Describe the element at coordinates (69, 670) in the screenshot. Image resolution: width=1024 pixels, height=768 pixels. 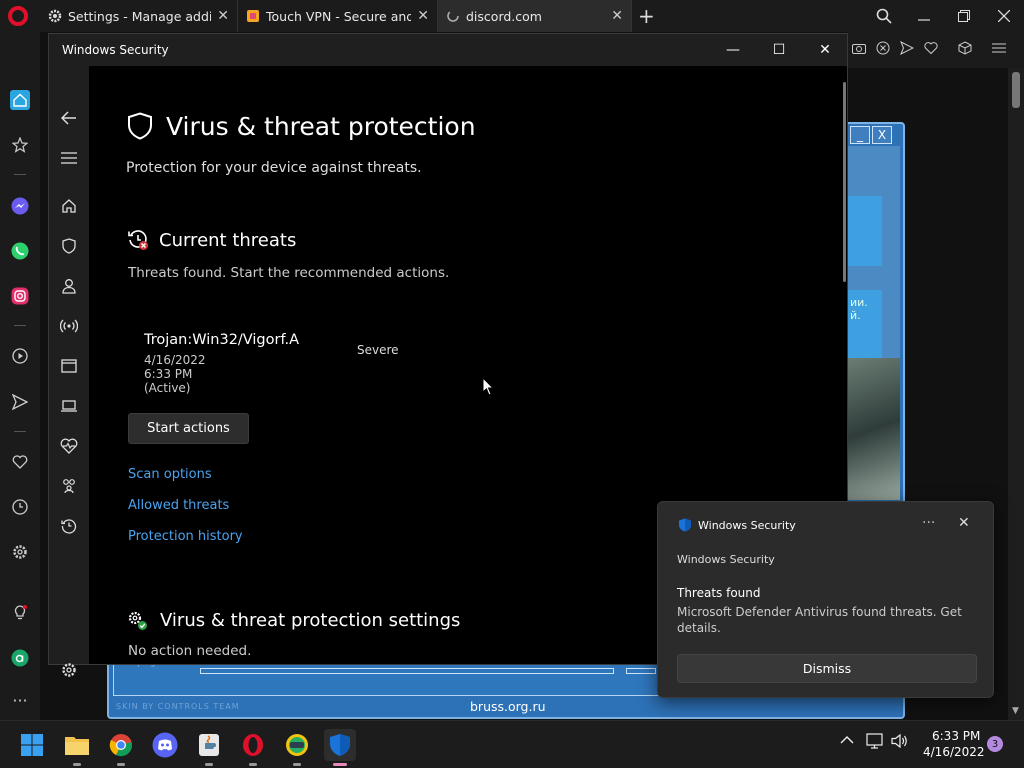
I see `nav-settings-icon` at that location.